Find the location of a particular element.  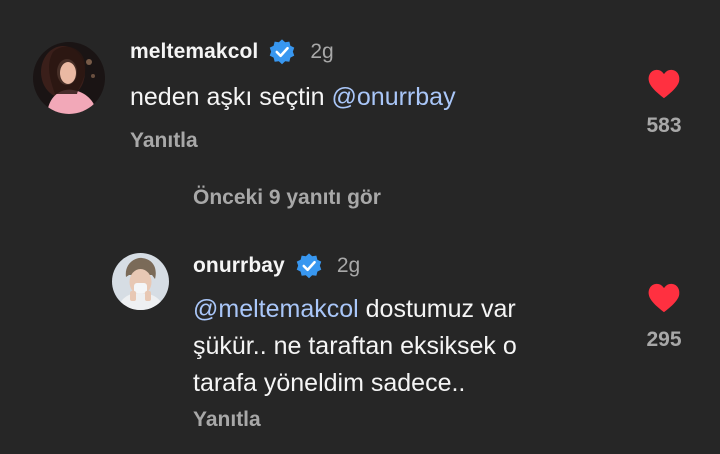

like-count: 583 is located at coordinates (664, 125).